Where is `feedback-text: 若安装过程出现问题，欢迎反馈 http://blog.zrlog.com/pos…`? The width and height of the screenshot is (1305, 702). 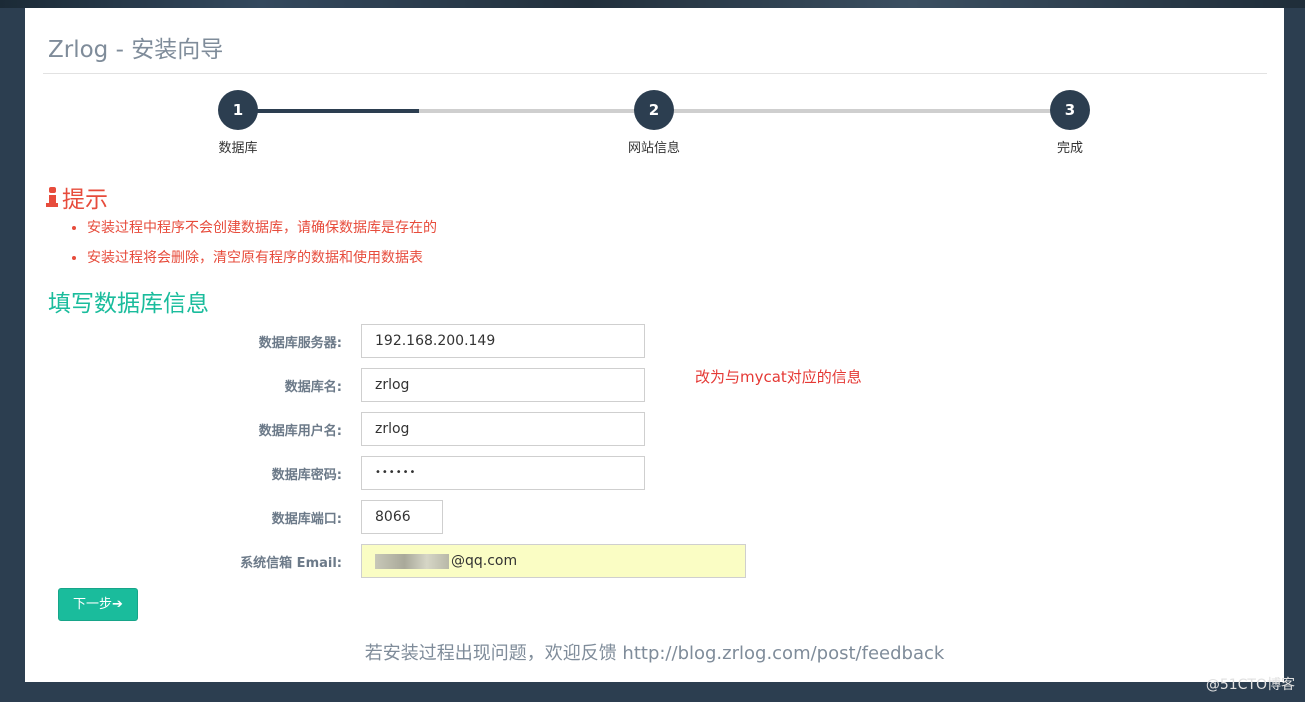 feedback-text: 若安装过程出现问题，欢迎反馈 http://blog.zrlog.com/pos… is located at coordinates (654, 653).